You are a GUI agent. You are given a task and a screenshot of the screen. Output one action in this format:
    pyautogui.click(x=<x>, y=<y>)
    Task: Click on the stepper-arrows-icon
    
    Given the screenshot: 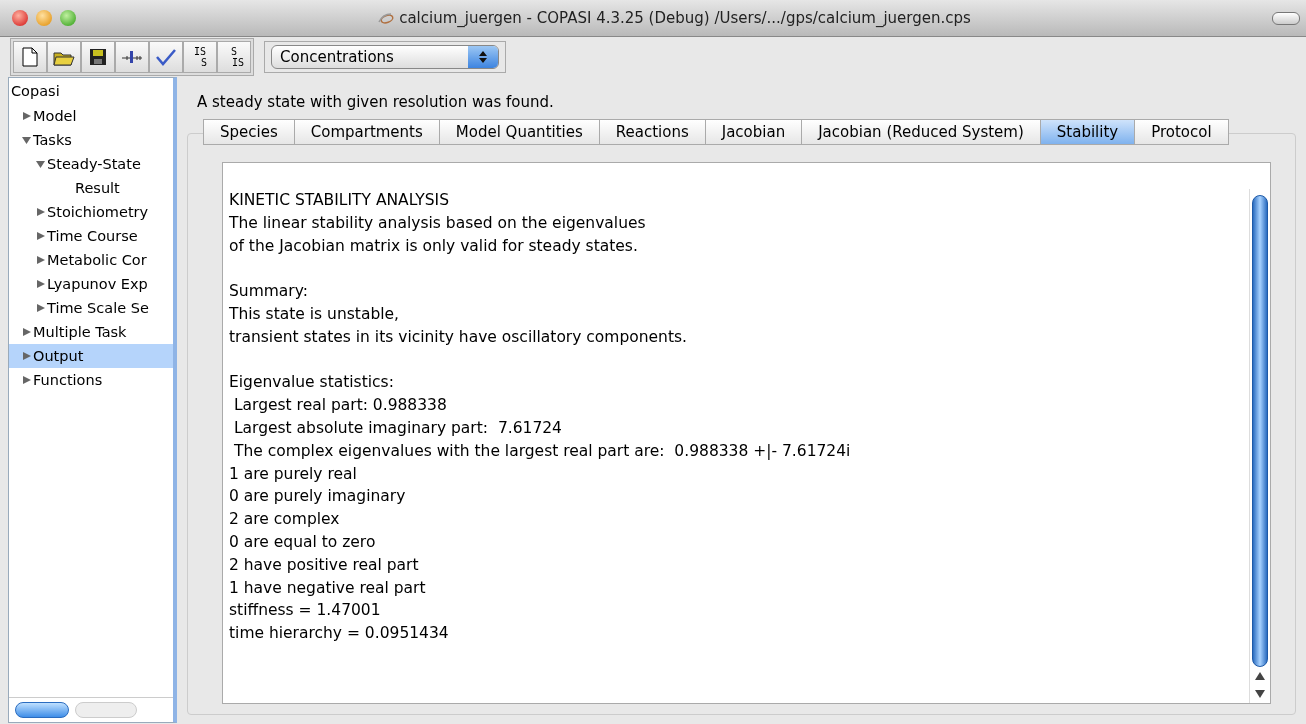 What is the action you would take?
    pyautogui.click(x=483, y=57)
    